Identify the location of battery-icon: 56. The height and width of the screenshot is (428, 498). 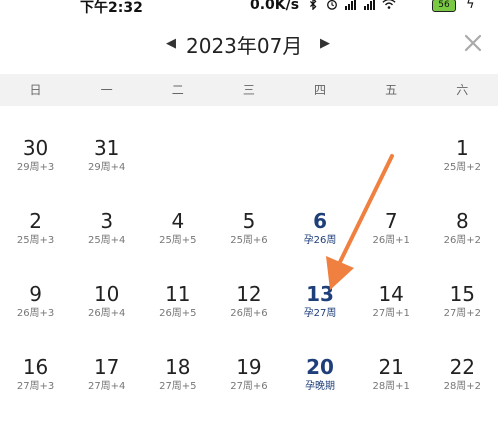
(444, 6).